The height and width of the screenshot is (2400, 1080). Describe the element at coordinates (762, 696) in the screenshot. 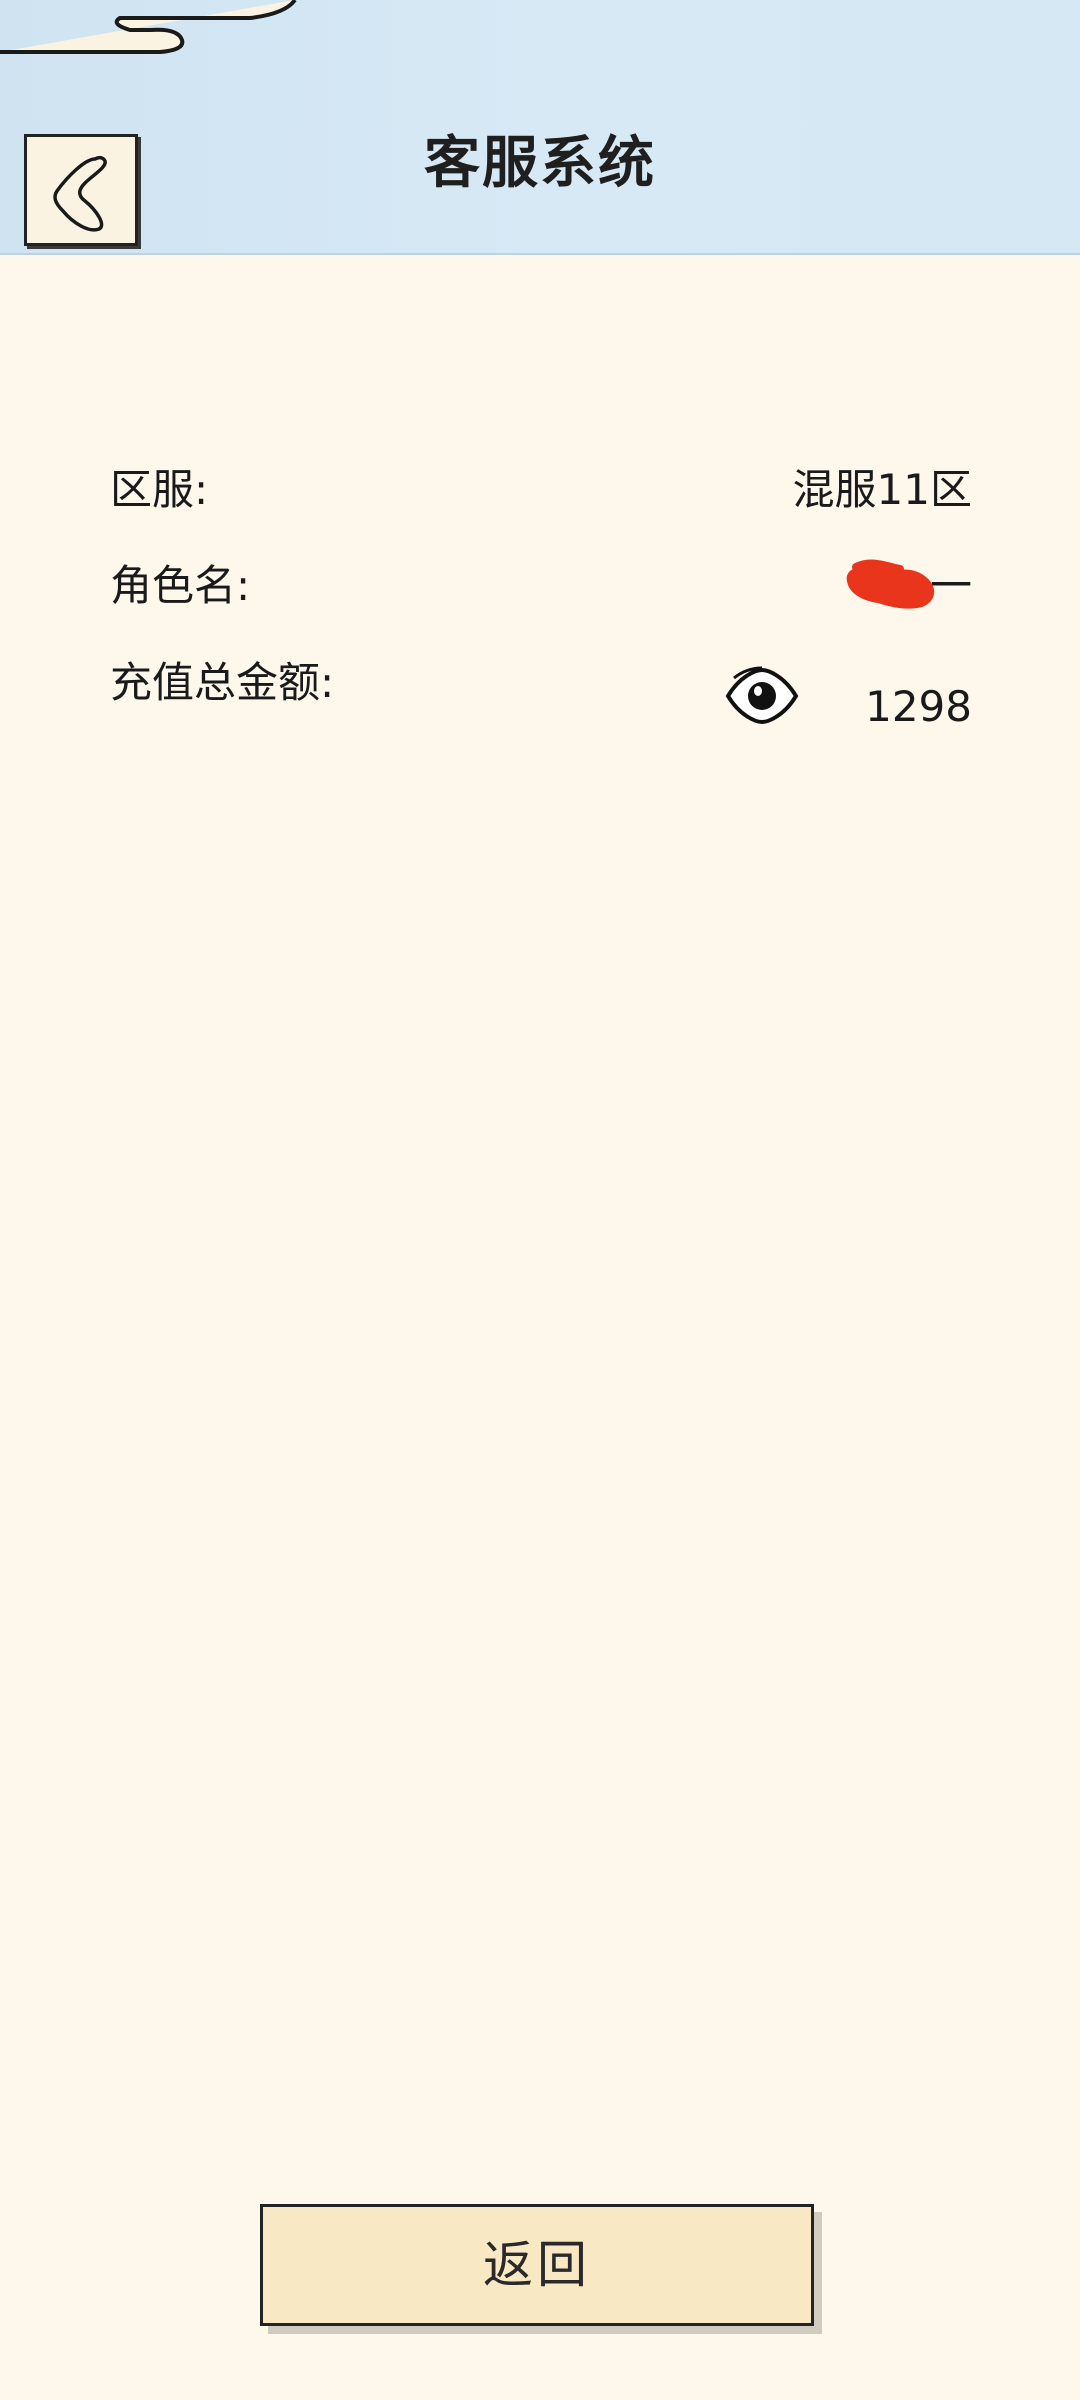

I see `eye-icon` at that location.